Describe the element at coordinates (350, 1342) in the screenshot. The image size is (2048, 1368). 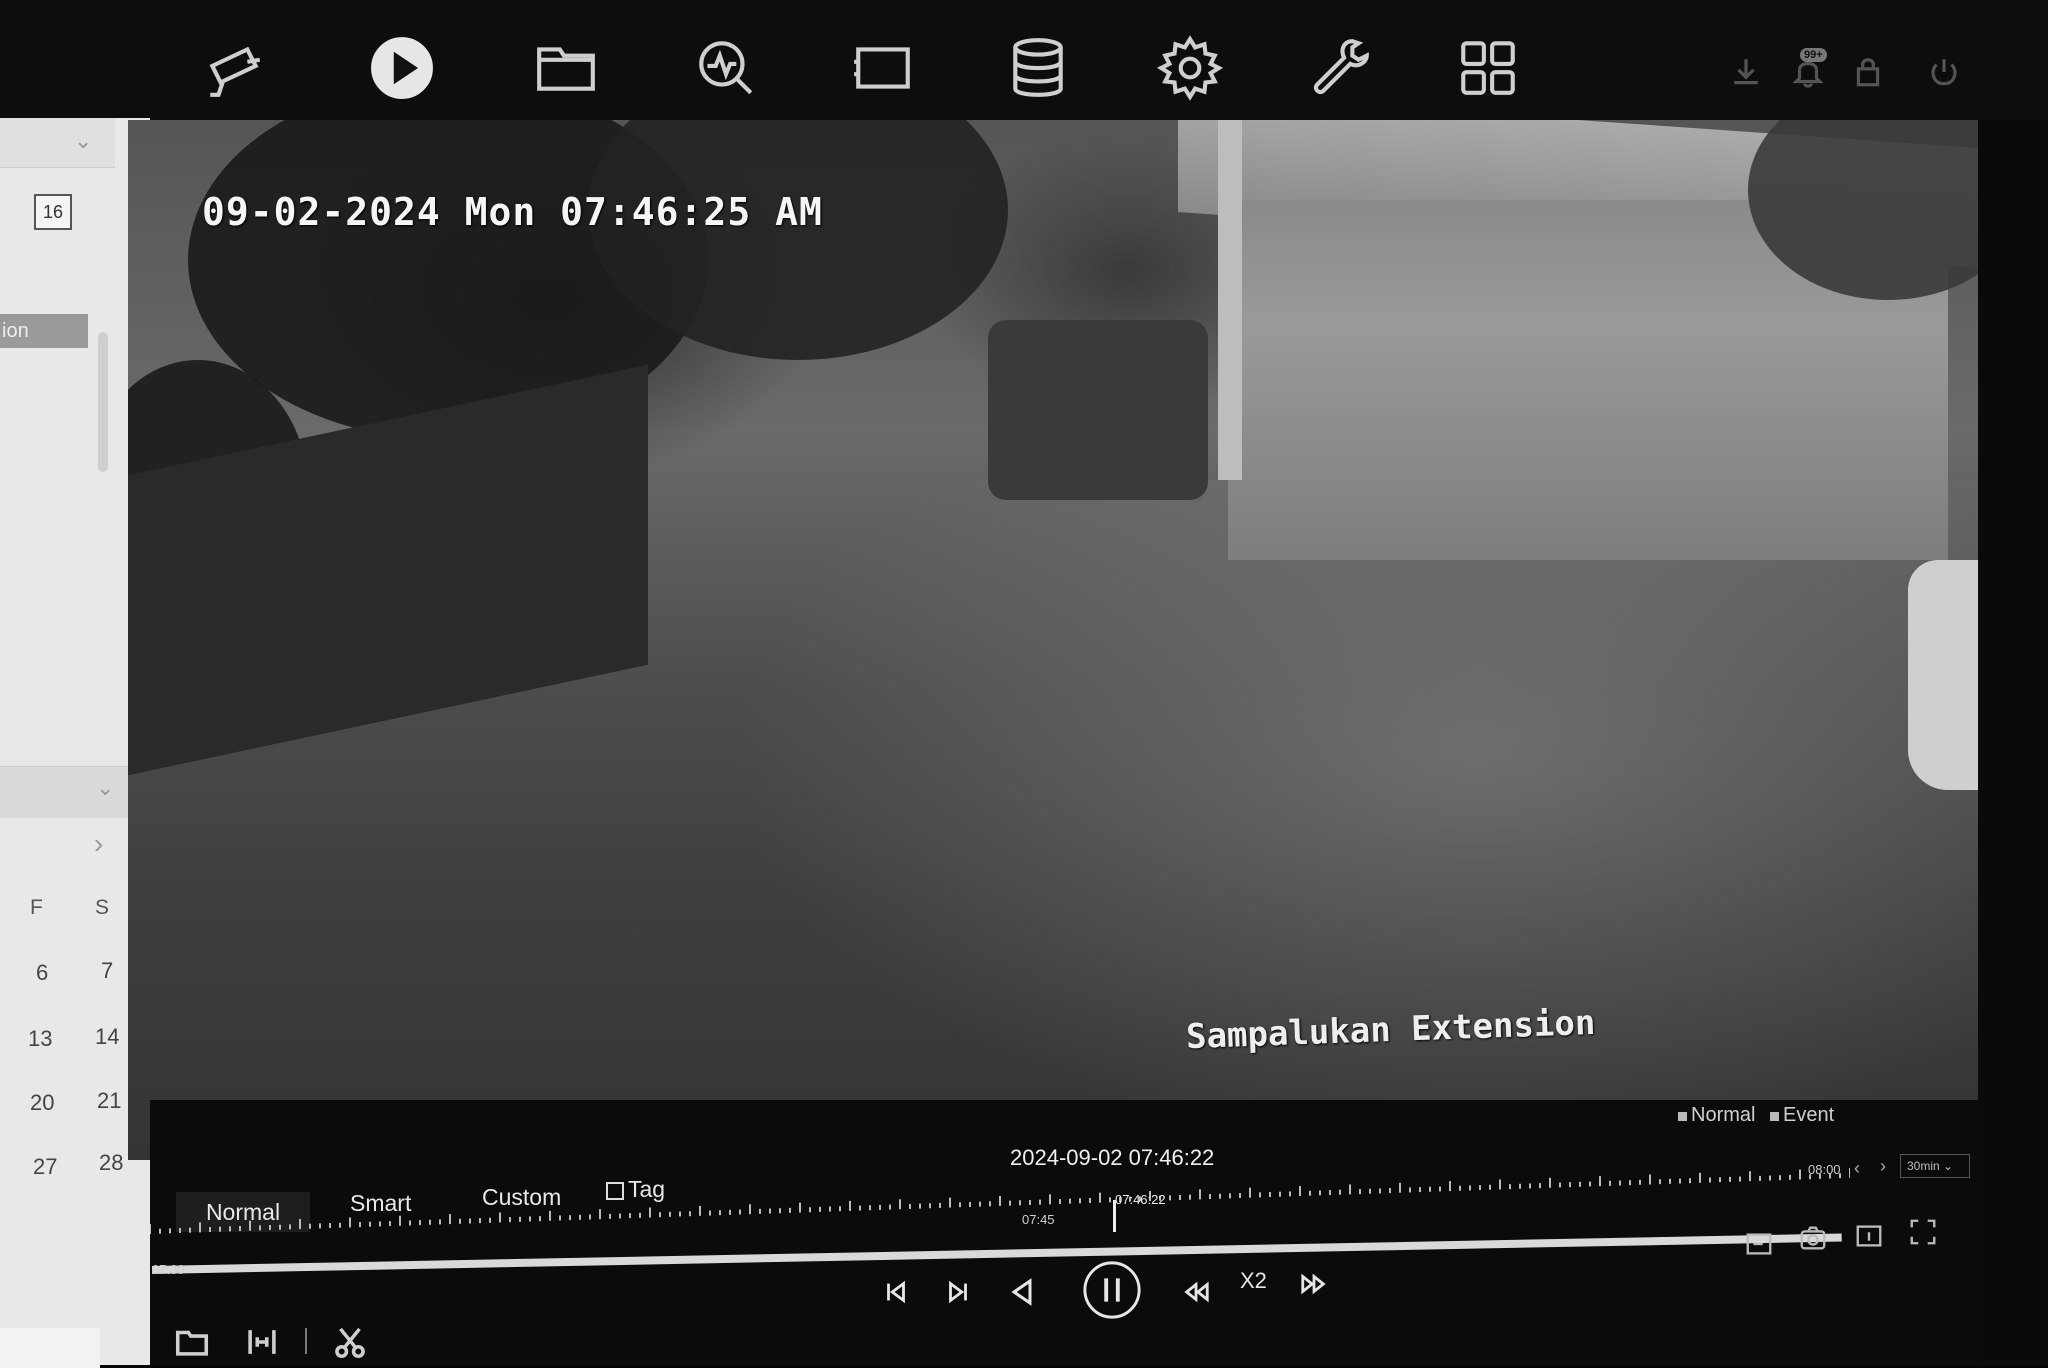
I see `scissors-icon` at that location.